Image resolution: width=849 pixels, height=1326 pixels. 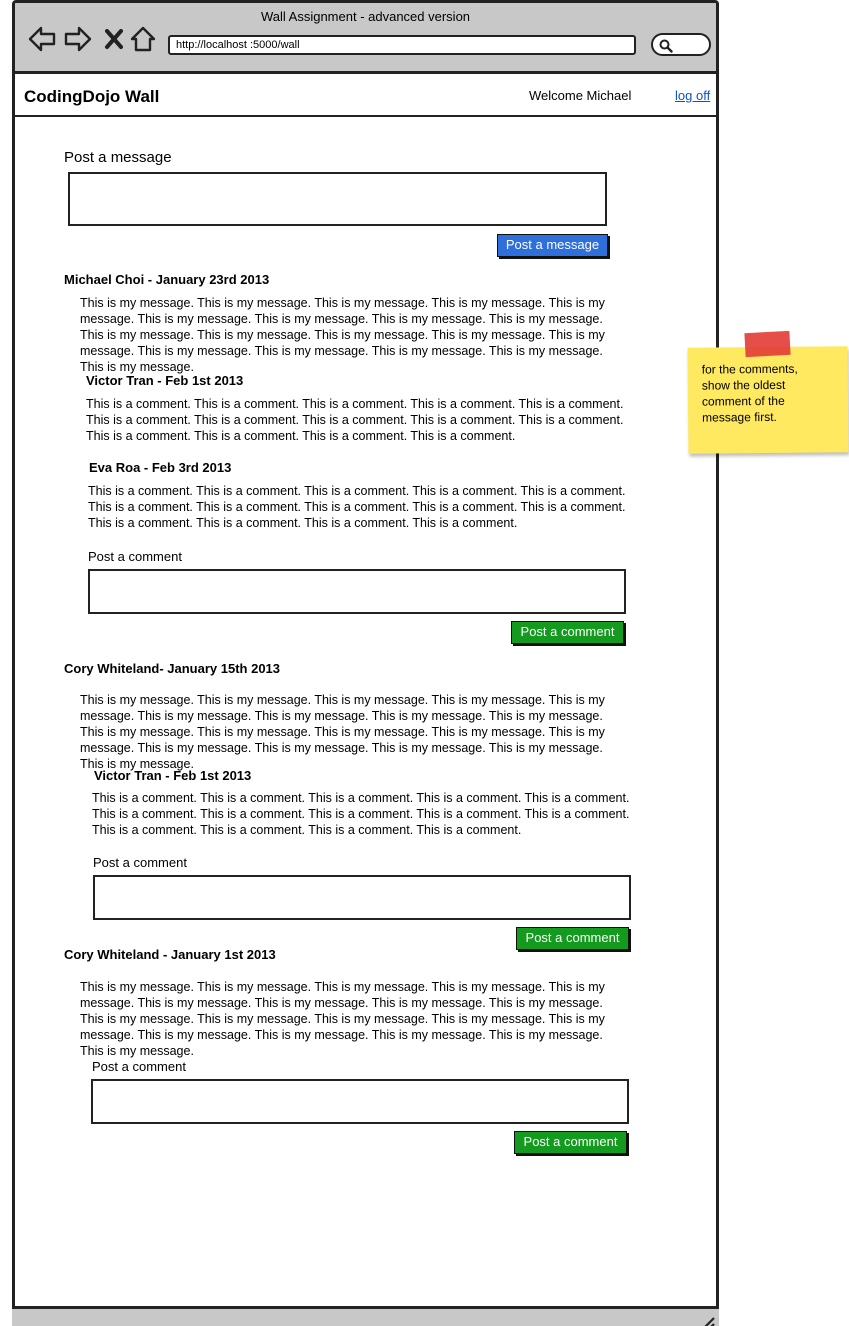 What do you see at coordinates (692, 95) in the screenshot?
I see `logoff-link: log off` at bounding box center [692, 95].